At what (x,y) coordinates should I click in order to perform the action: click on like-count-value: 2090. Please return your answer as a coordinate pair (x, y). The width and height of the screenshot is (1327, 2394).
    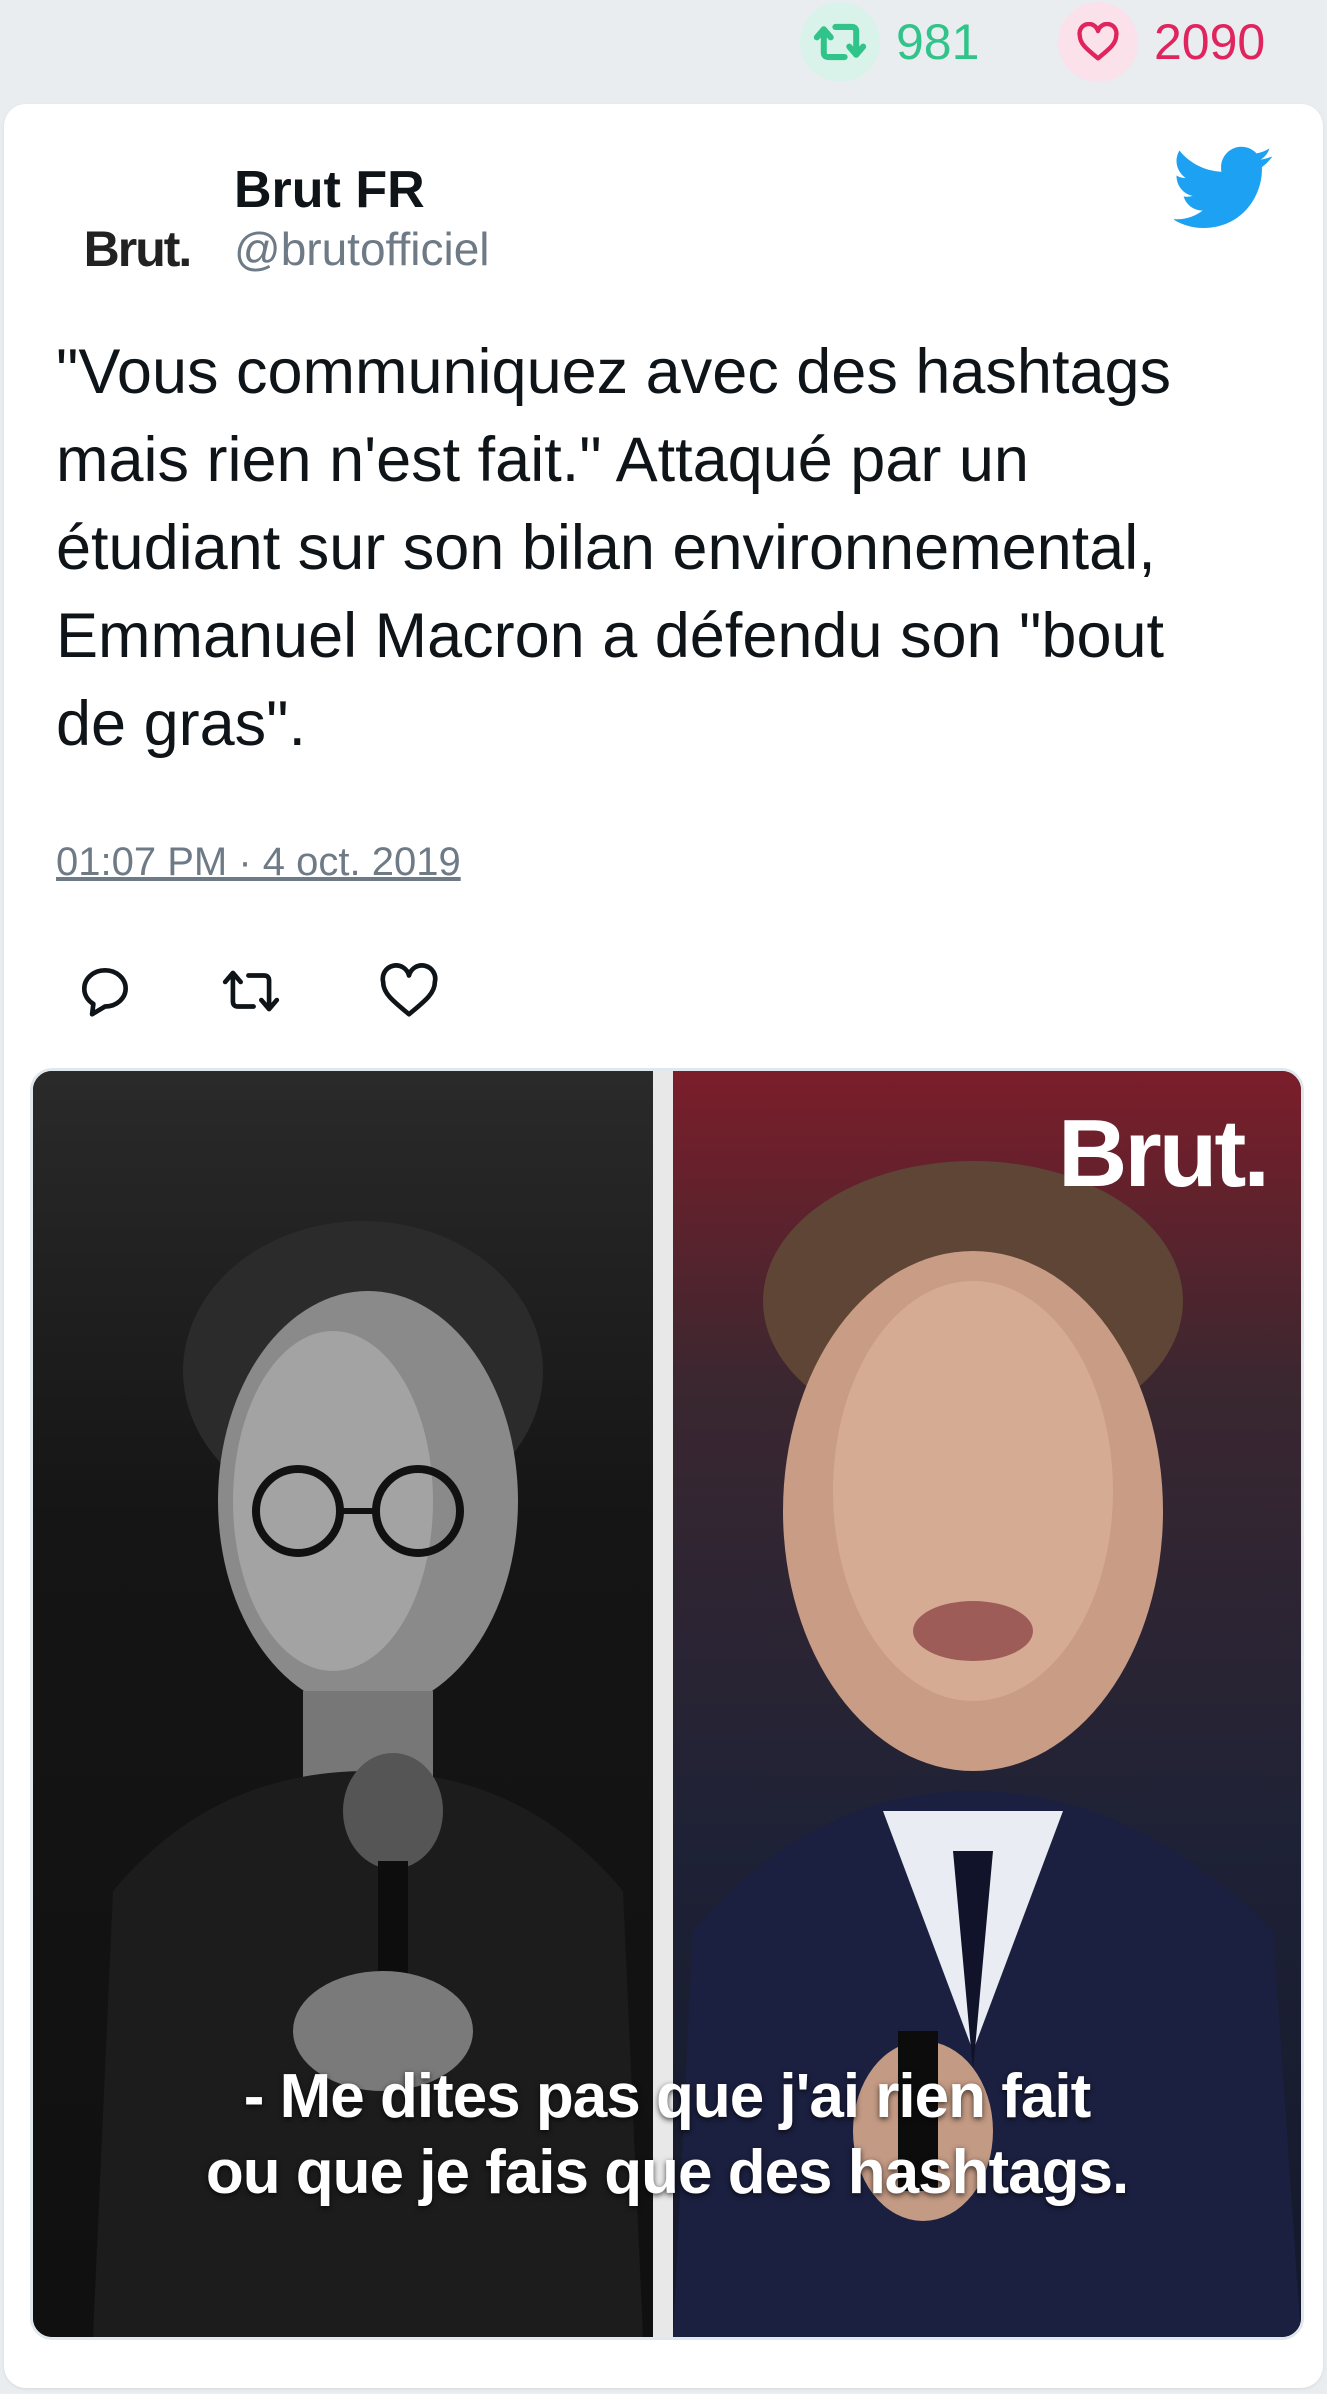
    Looking at the image, I should click on (1210, 42).